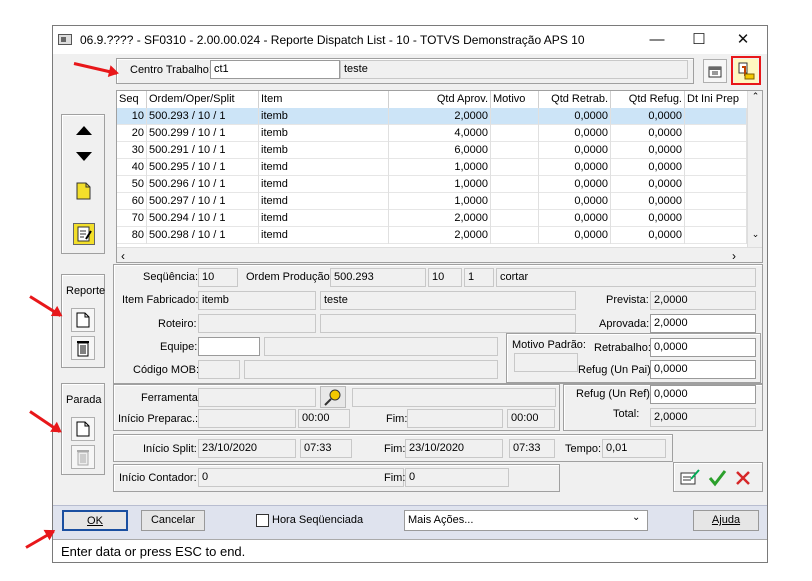  What do you see at coordinates (717, 99) in the screenshot?
I see `col-dt-ini-prep: Dt Ini Prep` at bounding box center [717, 99].